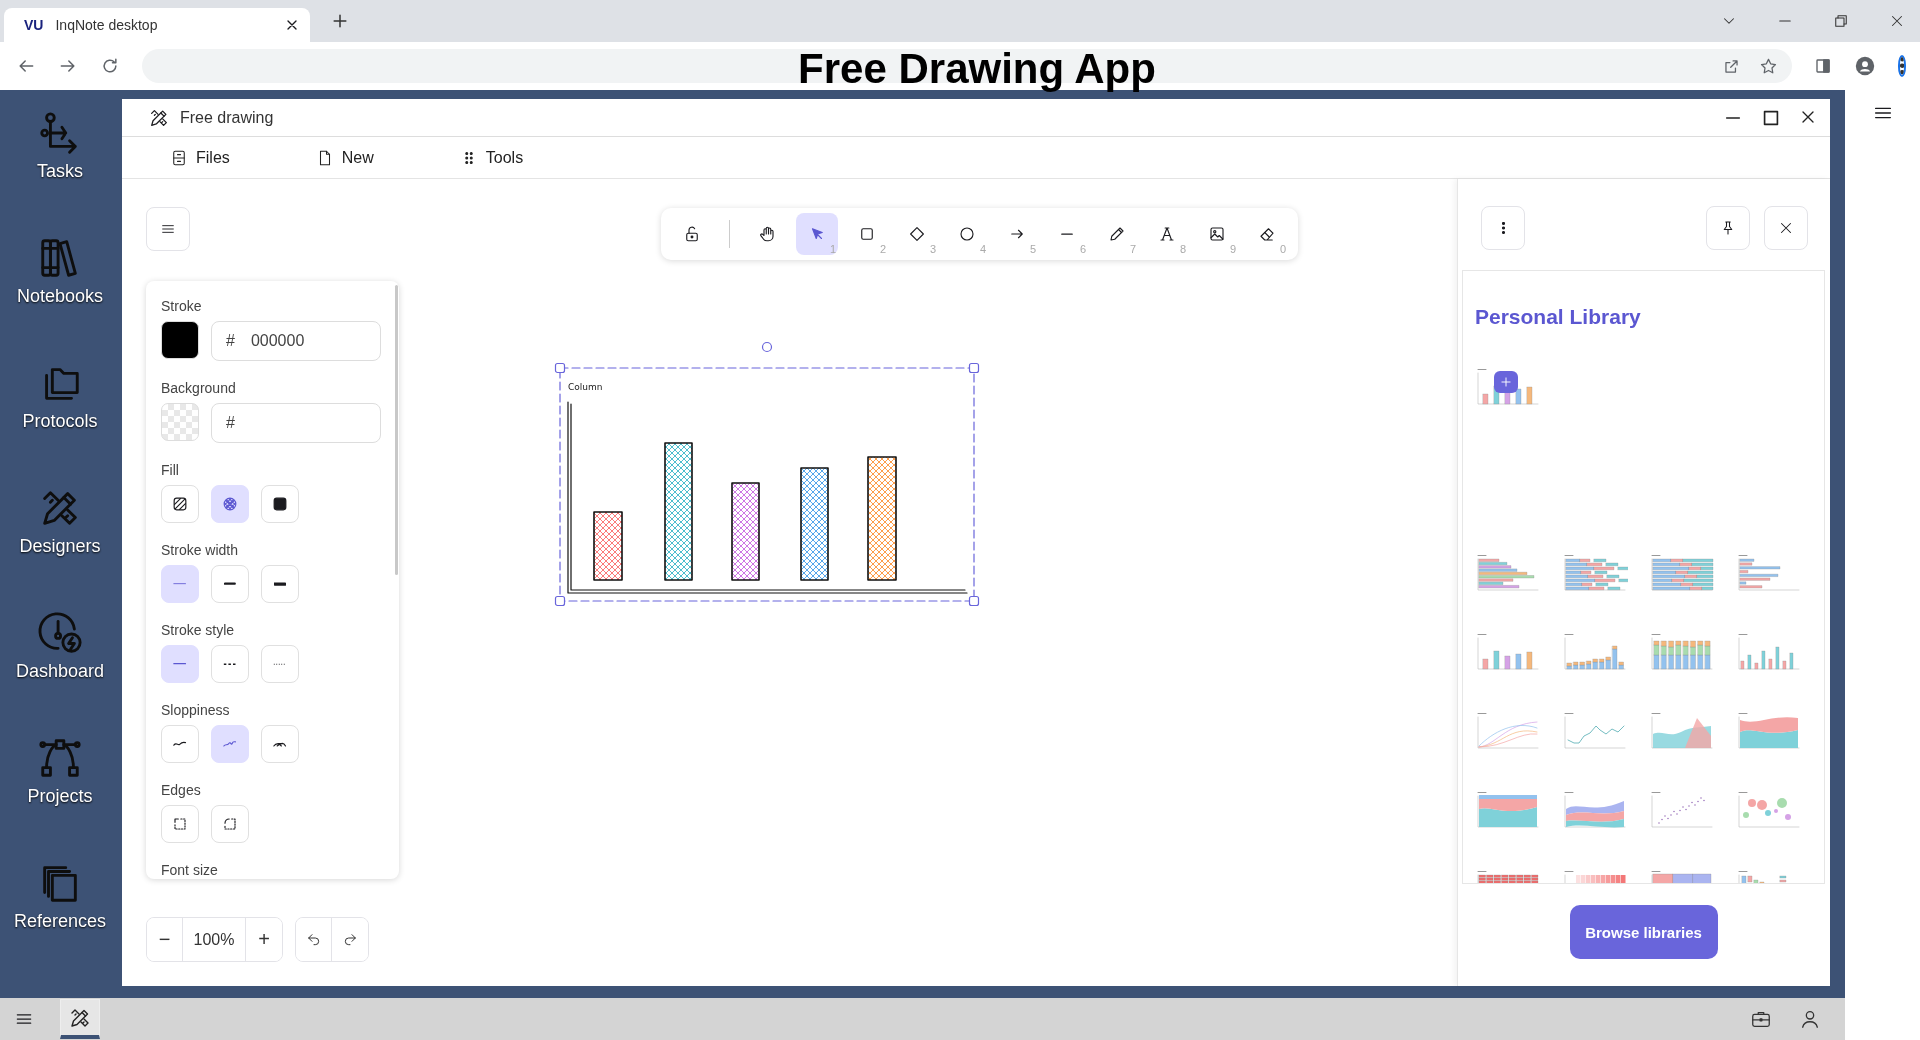 The image size is (1920, 1040). What do you see at coordinates (967, 234) in the screenshot?
I see `circle-icon` at bounding box center [967, 234].